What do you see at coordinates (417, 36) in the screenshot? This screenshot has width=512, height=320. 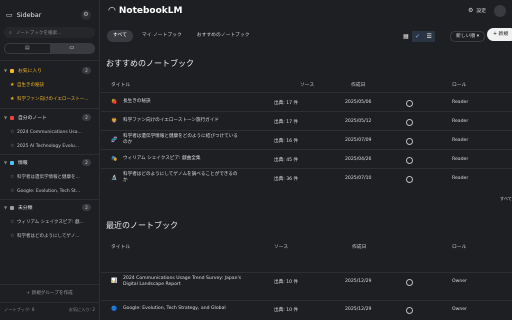 I see `check-icon: ✓` at bounding box center [417, 36].